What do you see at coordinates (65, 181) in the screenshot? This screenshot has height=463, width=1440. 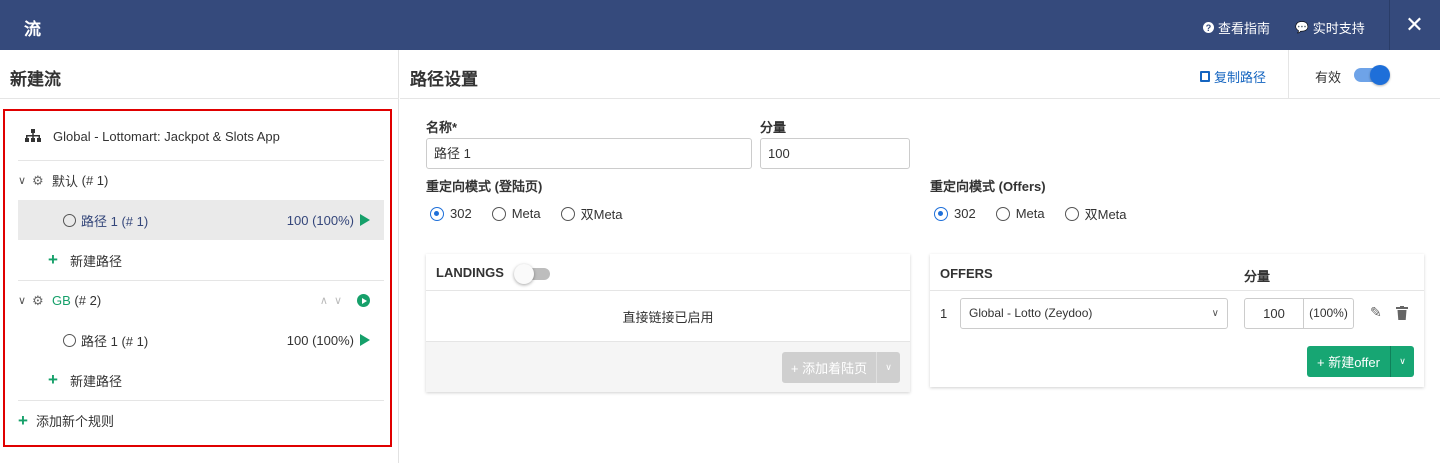 I see `rule-name: 默认` at bounding box center [65, 181].